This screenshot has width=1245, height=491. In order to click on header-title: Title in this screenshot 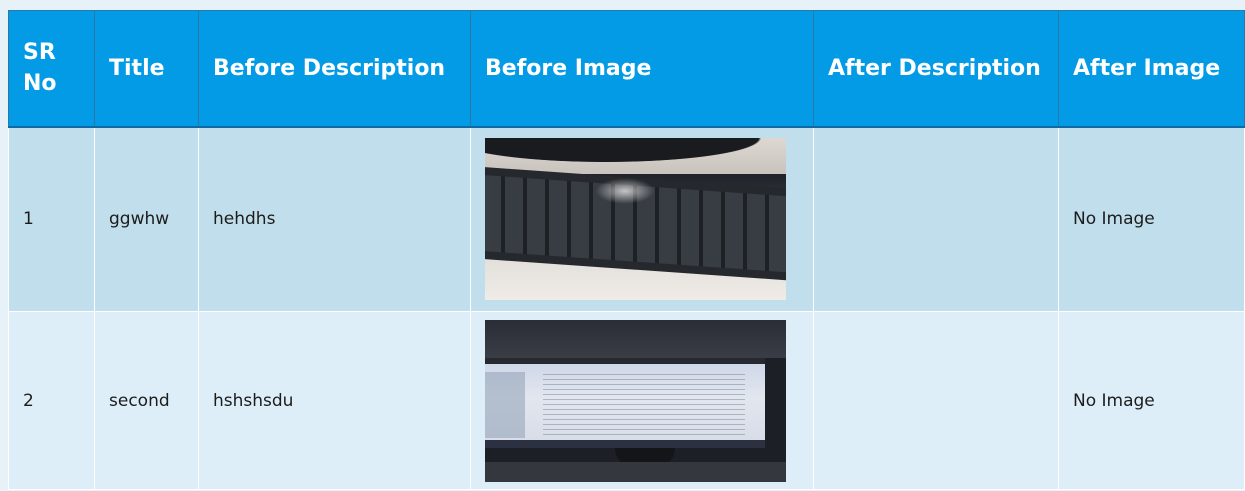, I will do `click(146, 69)`.